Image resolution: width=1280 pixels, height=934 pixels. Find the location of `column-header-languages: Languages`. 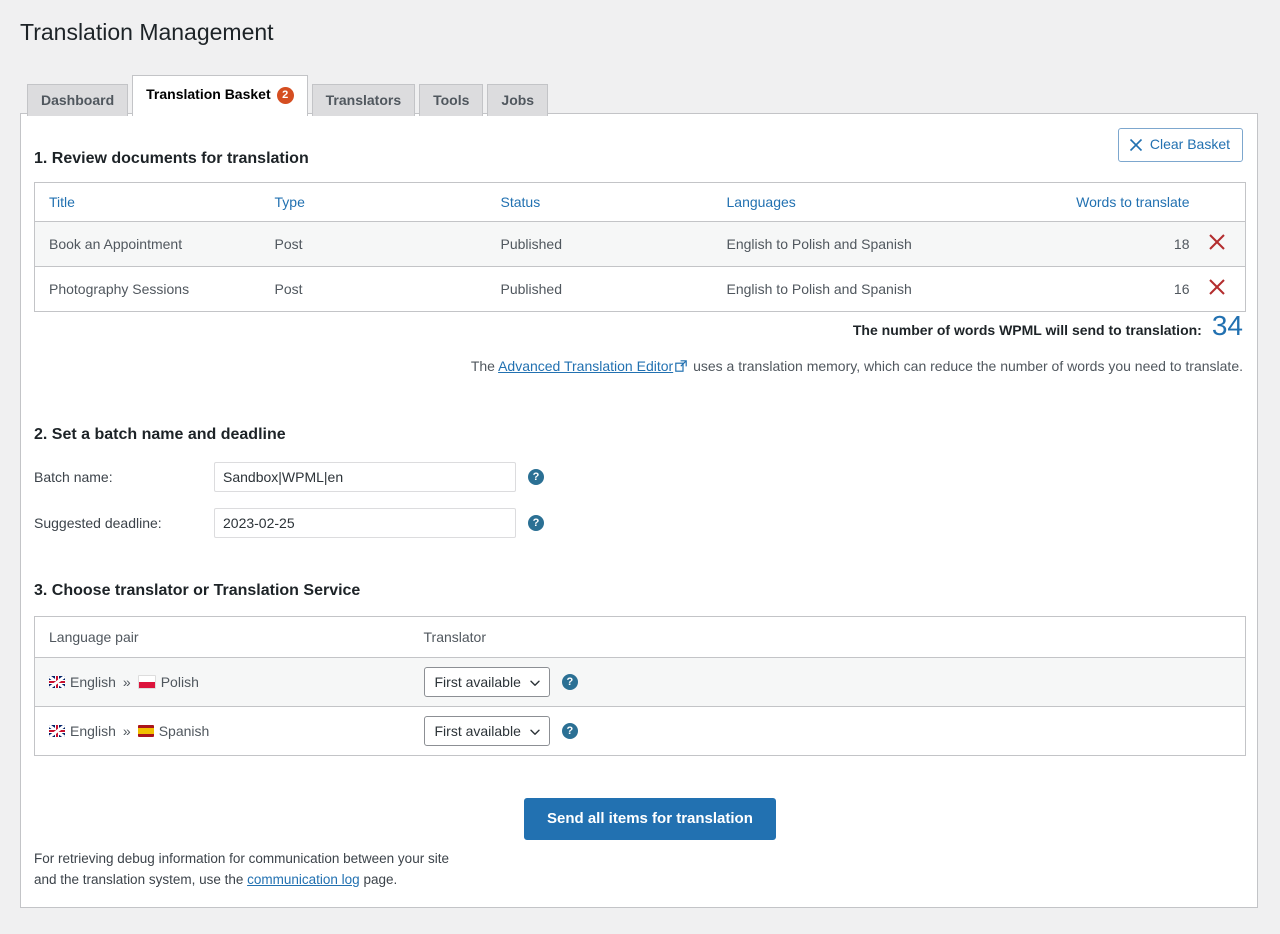

column-header-languages: Languages is located at coordinates (871, 202).